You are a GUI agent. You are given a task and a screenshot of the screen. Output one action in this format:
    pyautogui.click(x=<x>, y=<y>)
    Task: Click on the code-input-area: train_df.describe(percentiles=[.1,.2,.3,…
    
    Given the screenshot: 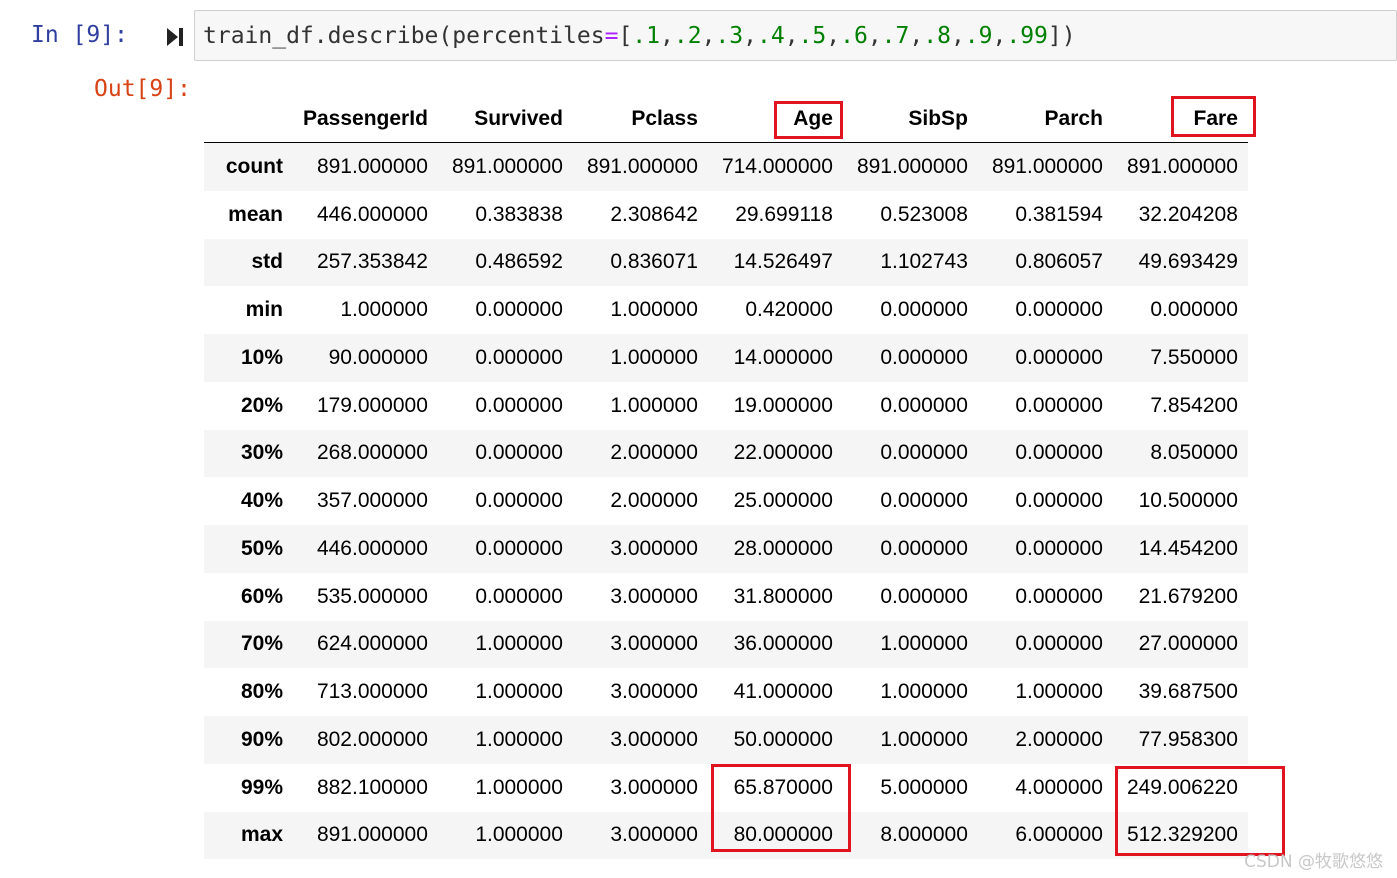 What is the action you would take?
    pyautogui.click(x=795, y=35)
    